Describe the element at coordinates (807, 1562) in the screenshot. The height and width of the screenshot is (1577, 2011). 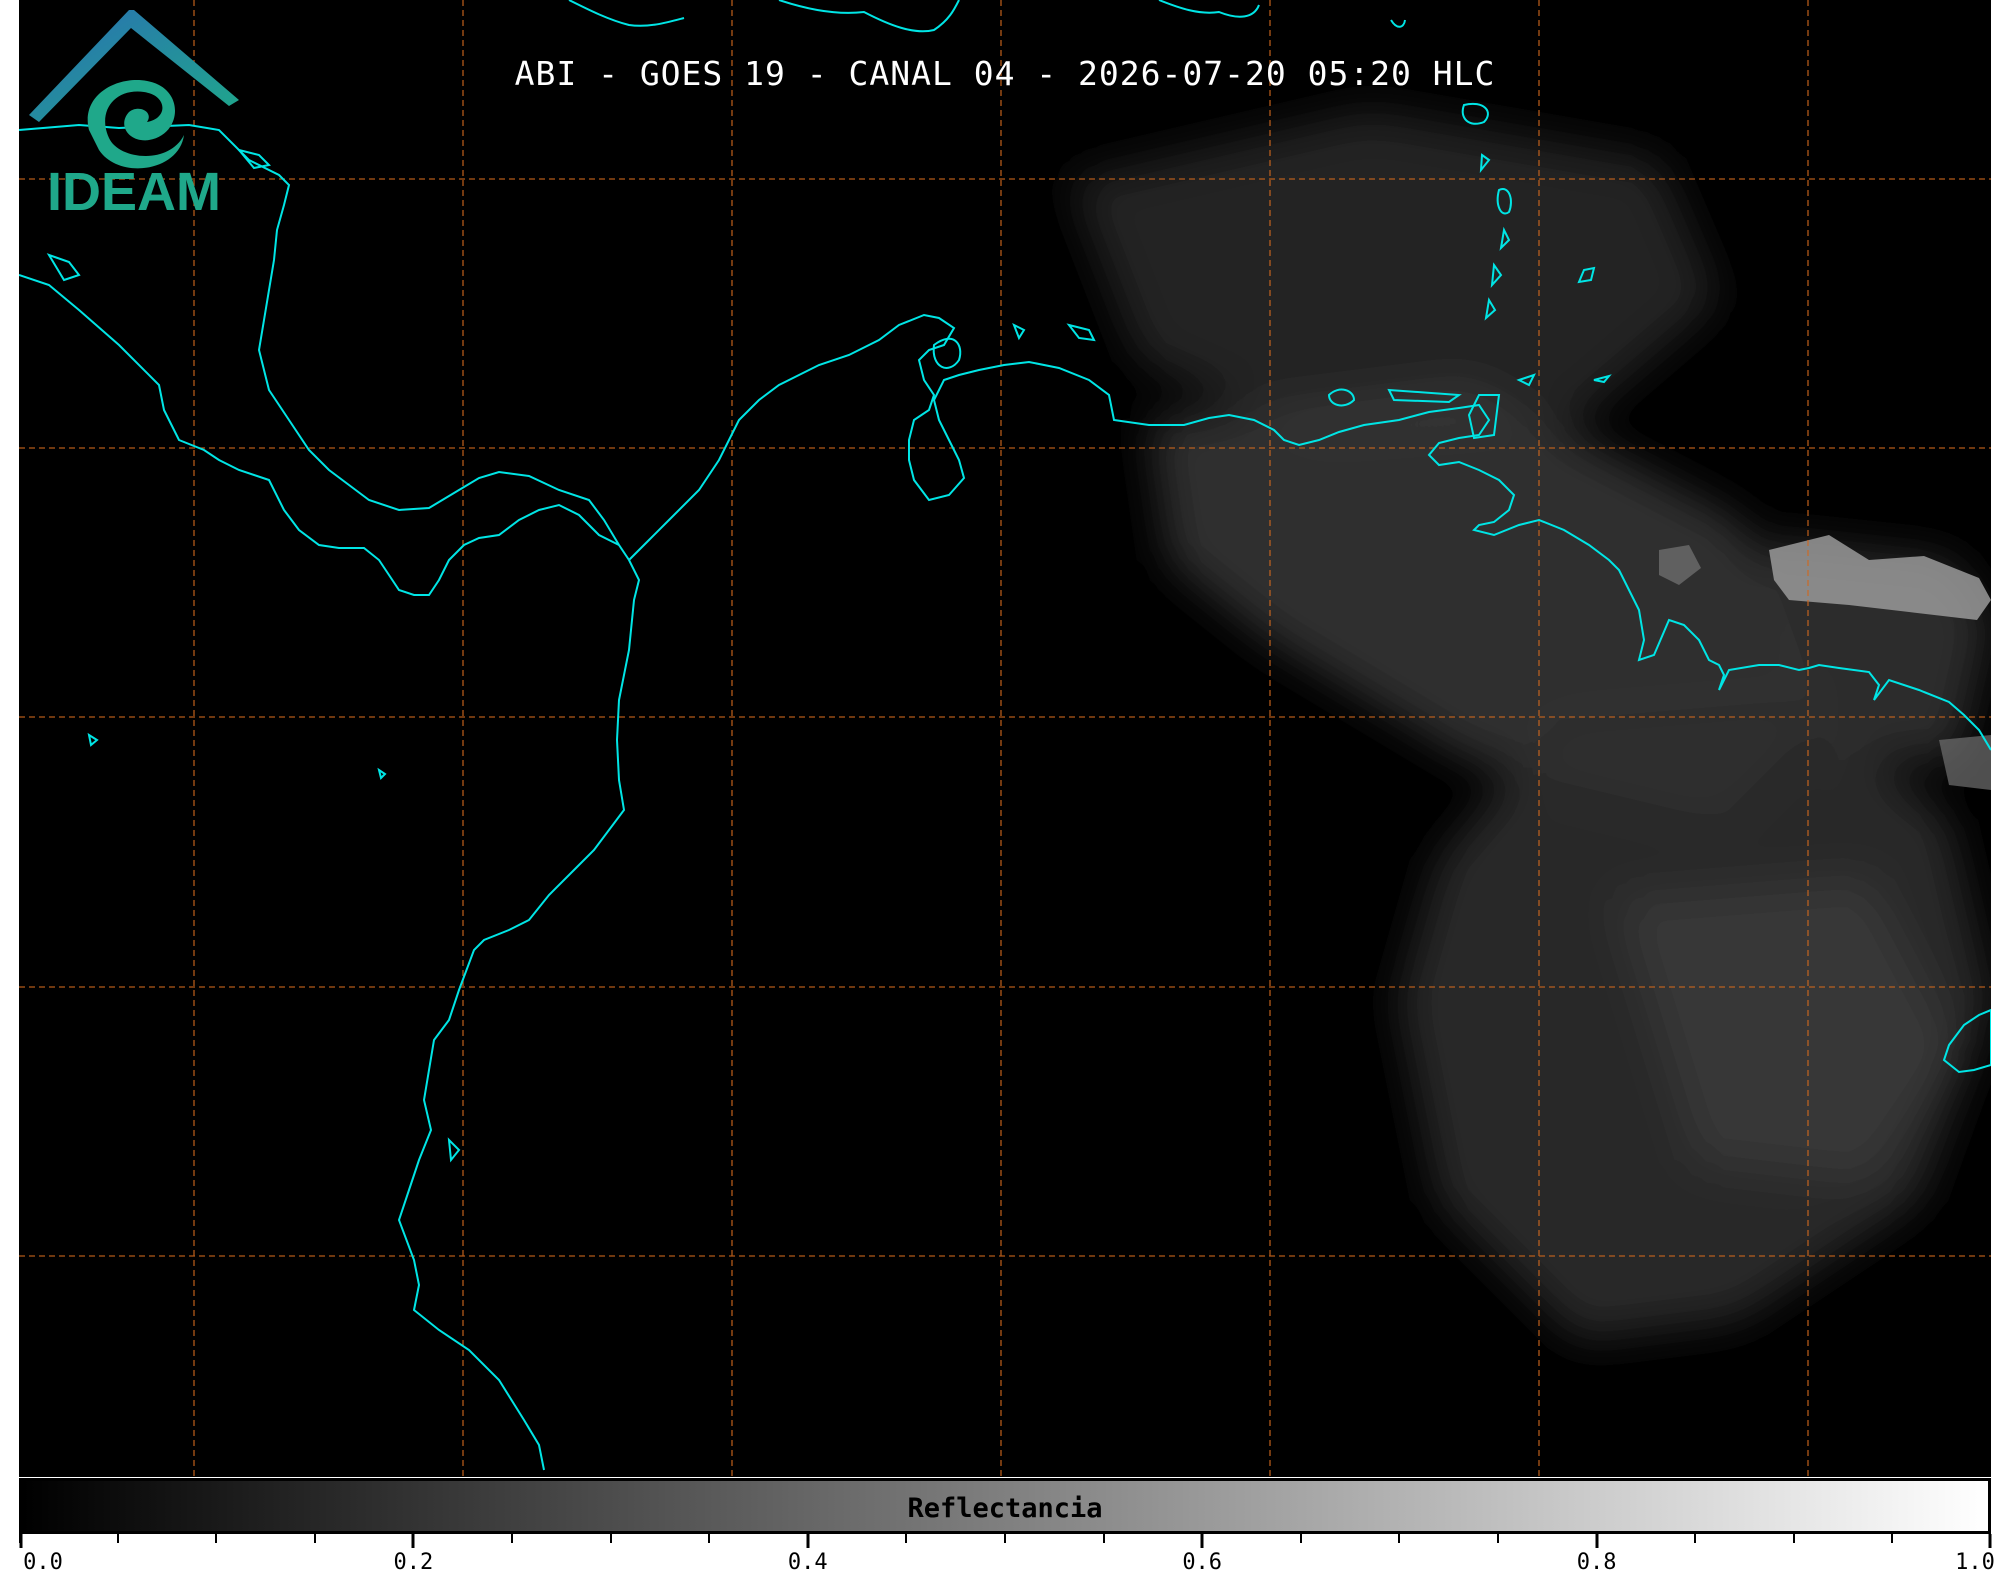
I see `colorbar-tick-label: 0.4` at that location.